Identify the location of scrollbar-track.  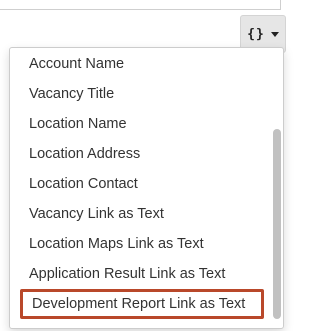
(277, 188).